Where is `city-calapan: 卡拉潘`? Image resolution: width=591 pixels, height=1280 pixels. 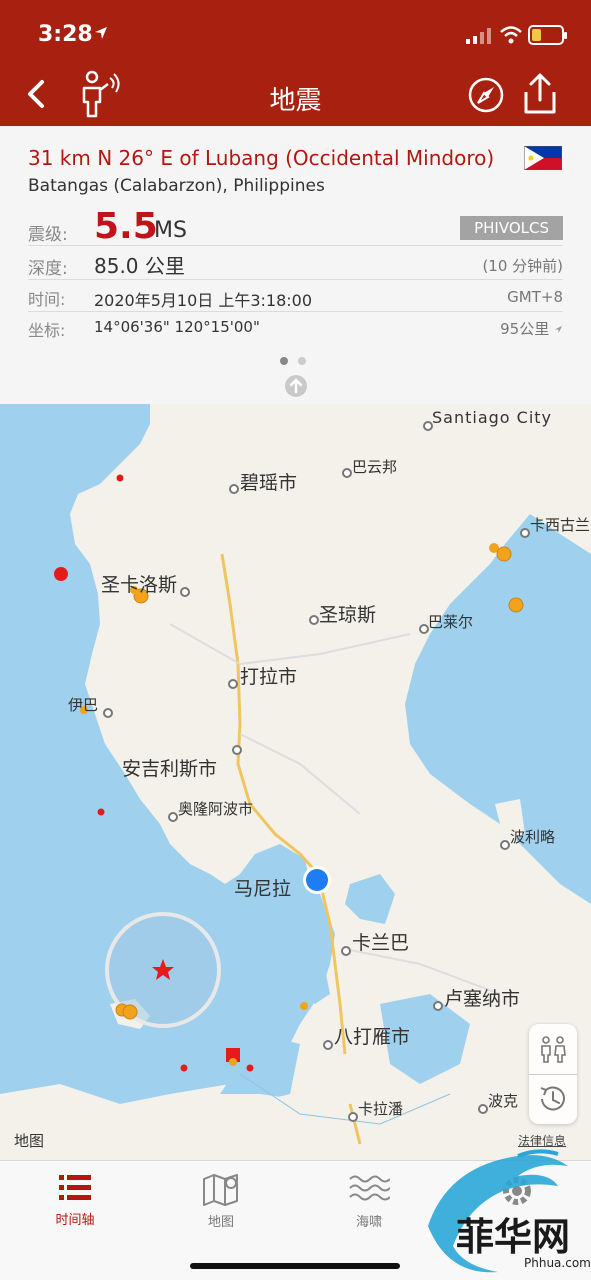
city-calapan: 卡拉潘 is located at coordinates (381, 1109).